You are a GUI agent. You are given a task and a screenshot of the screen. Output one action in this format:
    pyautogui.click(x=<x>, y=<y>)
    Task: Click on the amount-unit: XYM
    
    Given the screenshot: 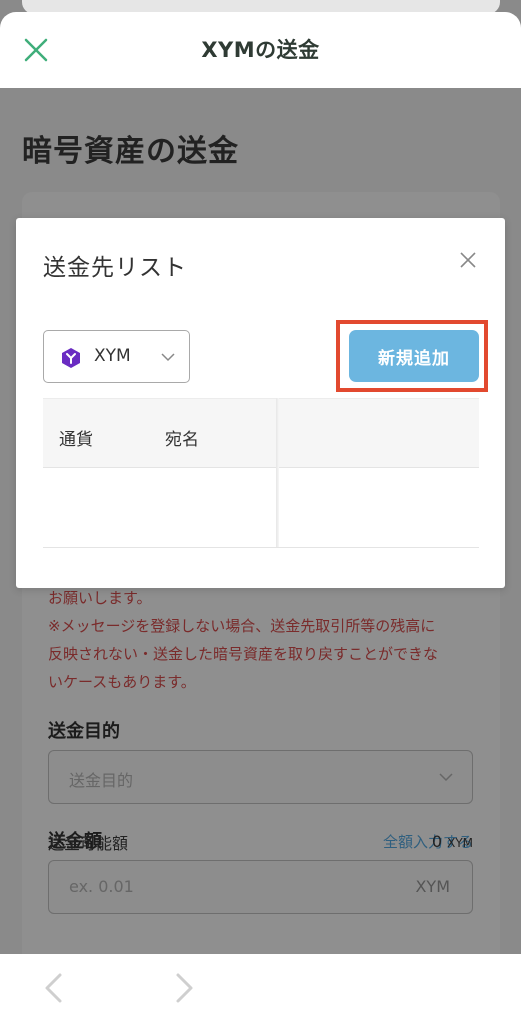 What is the action you would take?
    pyautogui.click(x=432, y=886)
    